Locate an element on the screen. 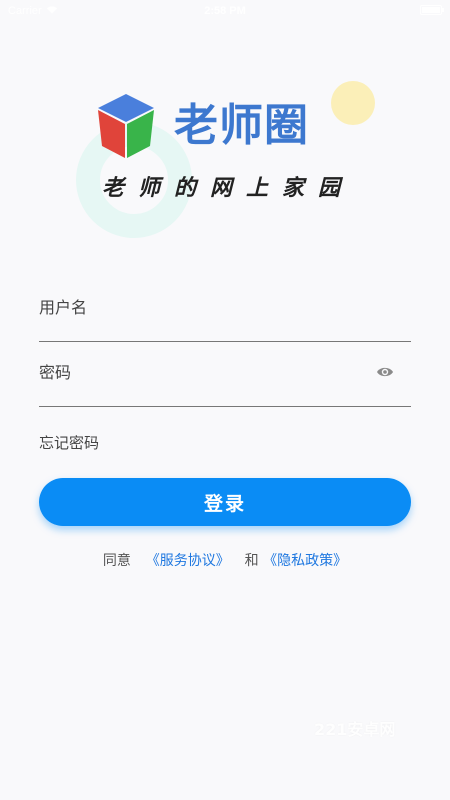 Image resolution: width=450 pixels, height=800 pixels. eye-icon is located at coordinates (385, 372).